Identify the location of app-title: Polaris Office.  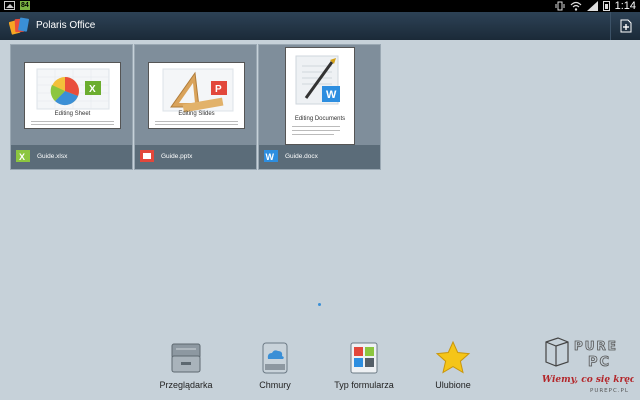
(66, 25).